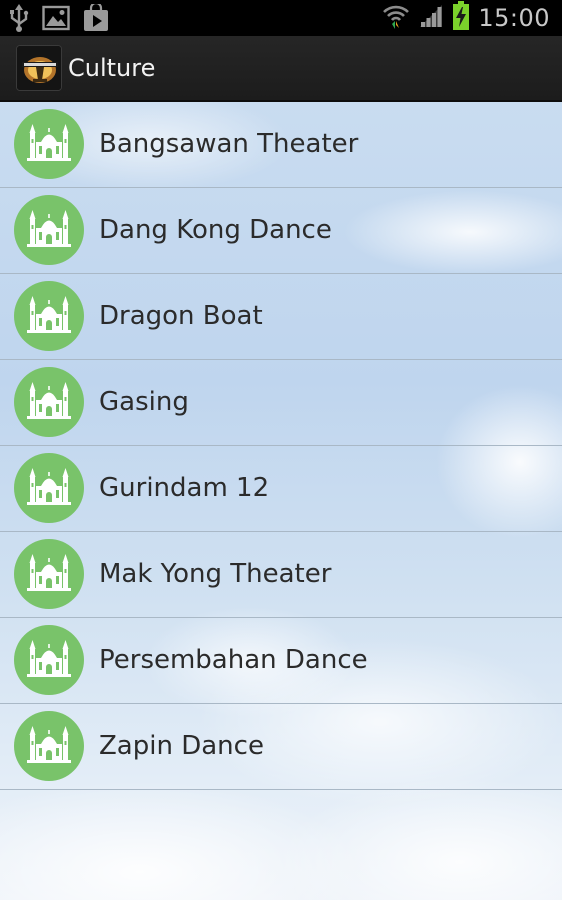  Describe the element at coordinates (184, 488) in the screenshot. I see `list-item-label: Gurindam 12` at that location.